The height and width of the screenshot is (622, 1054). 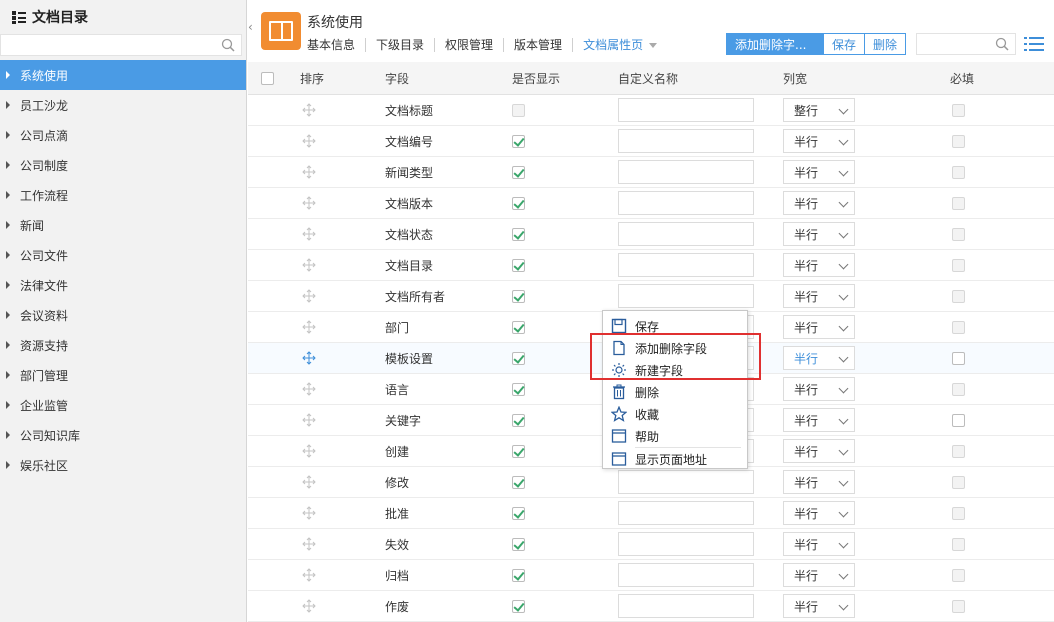 I want to click on caret-down-icon, so click(x=653, y=45).